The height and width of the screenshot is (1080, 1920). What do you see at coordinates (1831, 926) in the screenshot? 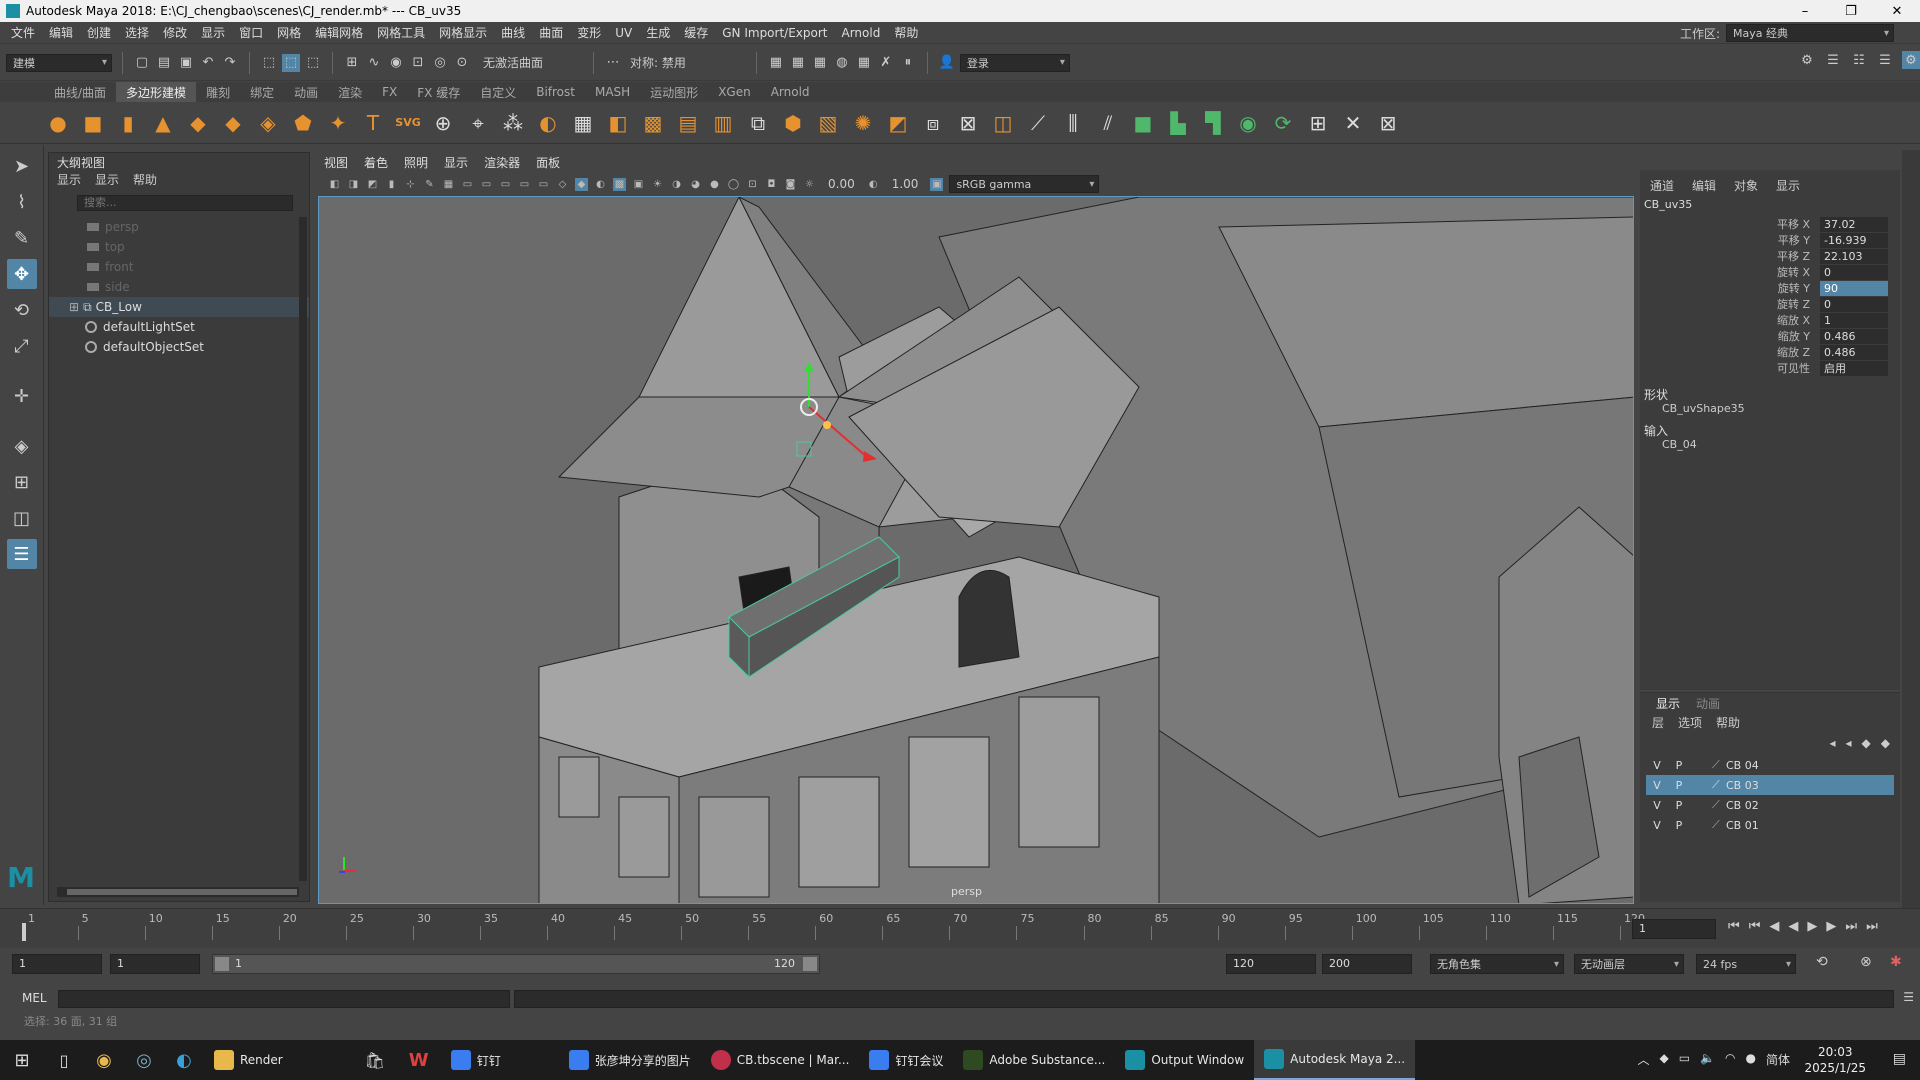
I see `step-forward-frame-icon: ▶︎` at bounding box center [1831, 926].